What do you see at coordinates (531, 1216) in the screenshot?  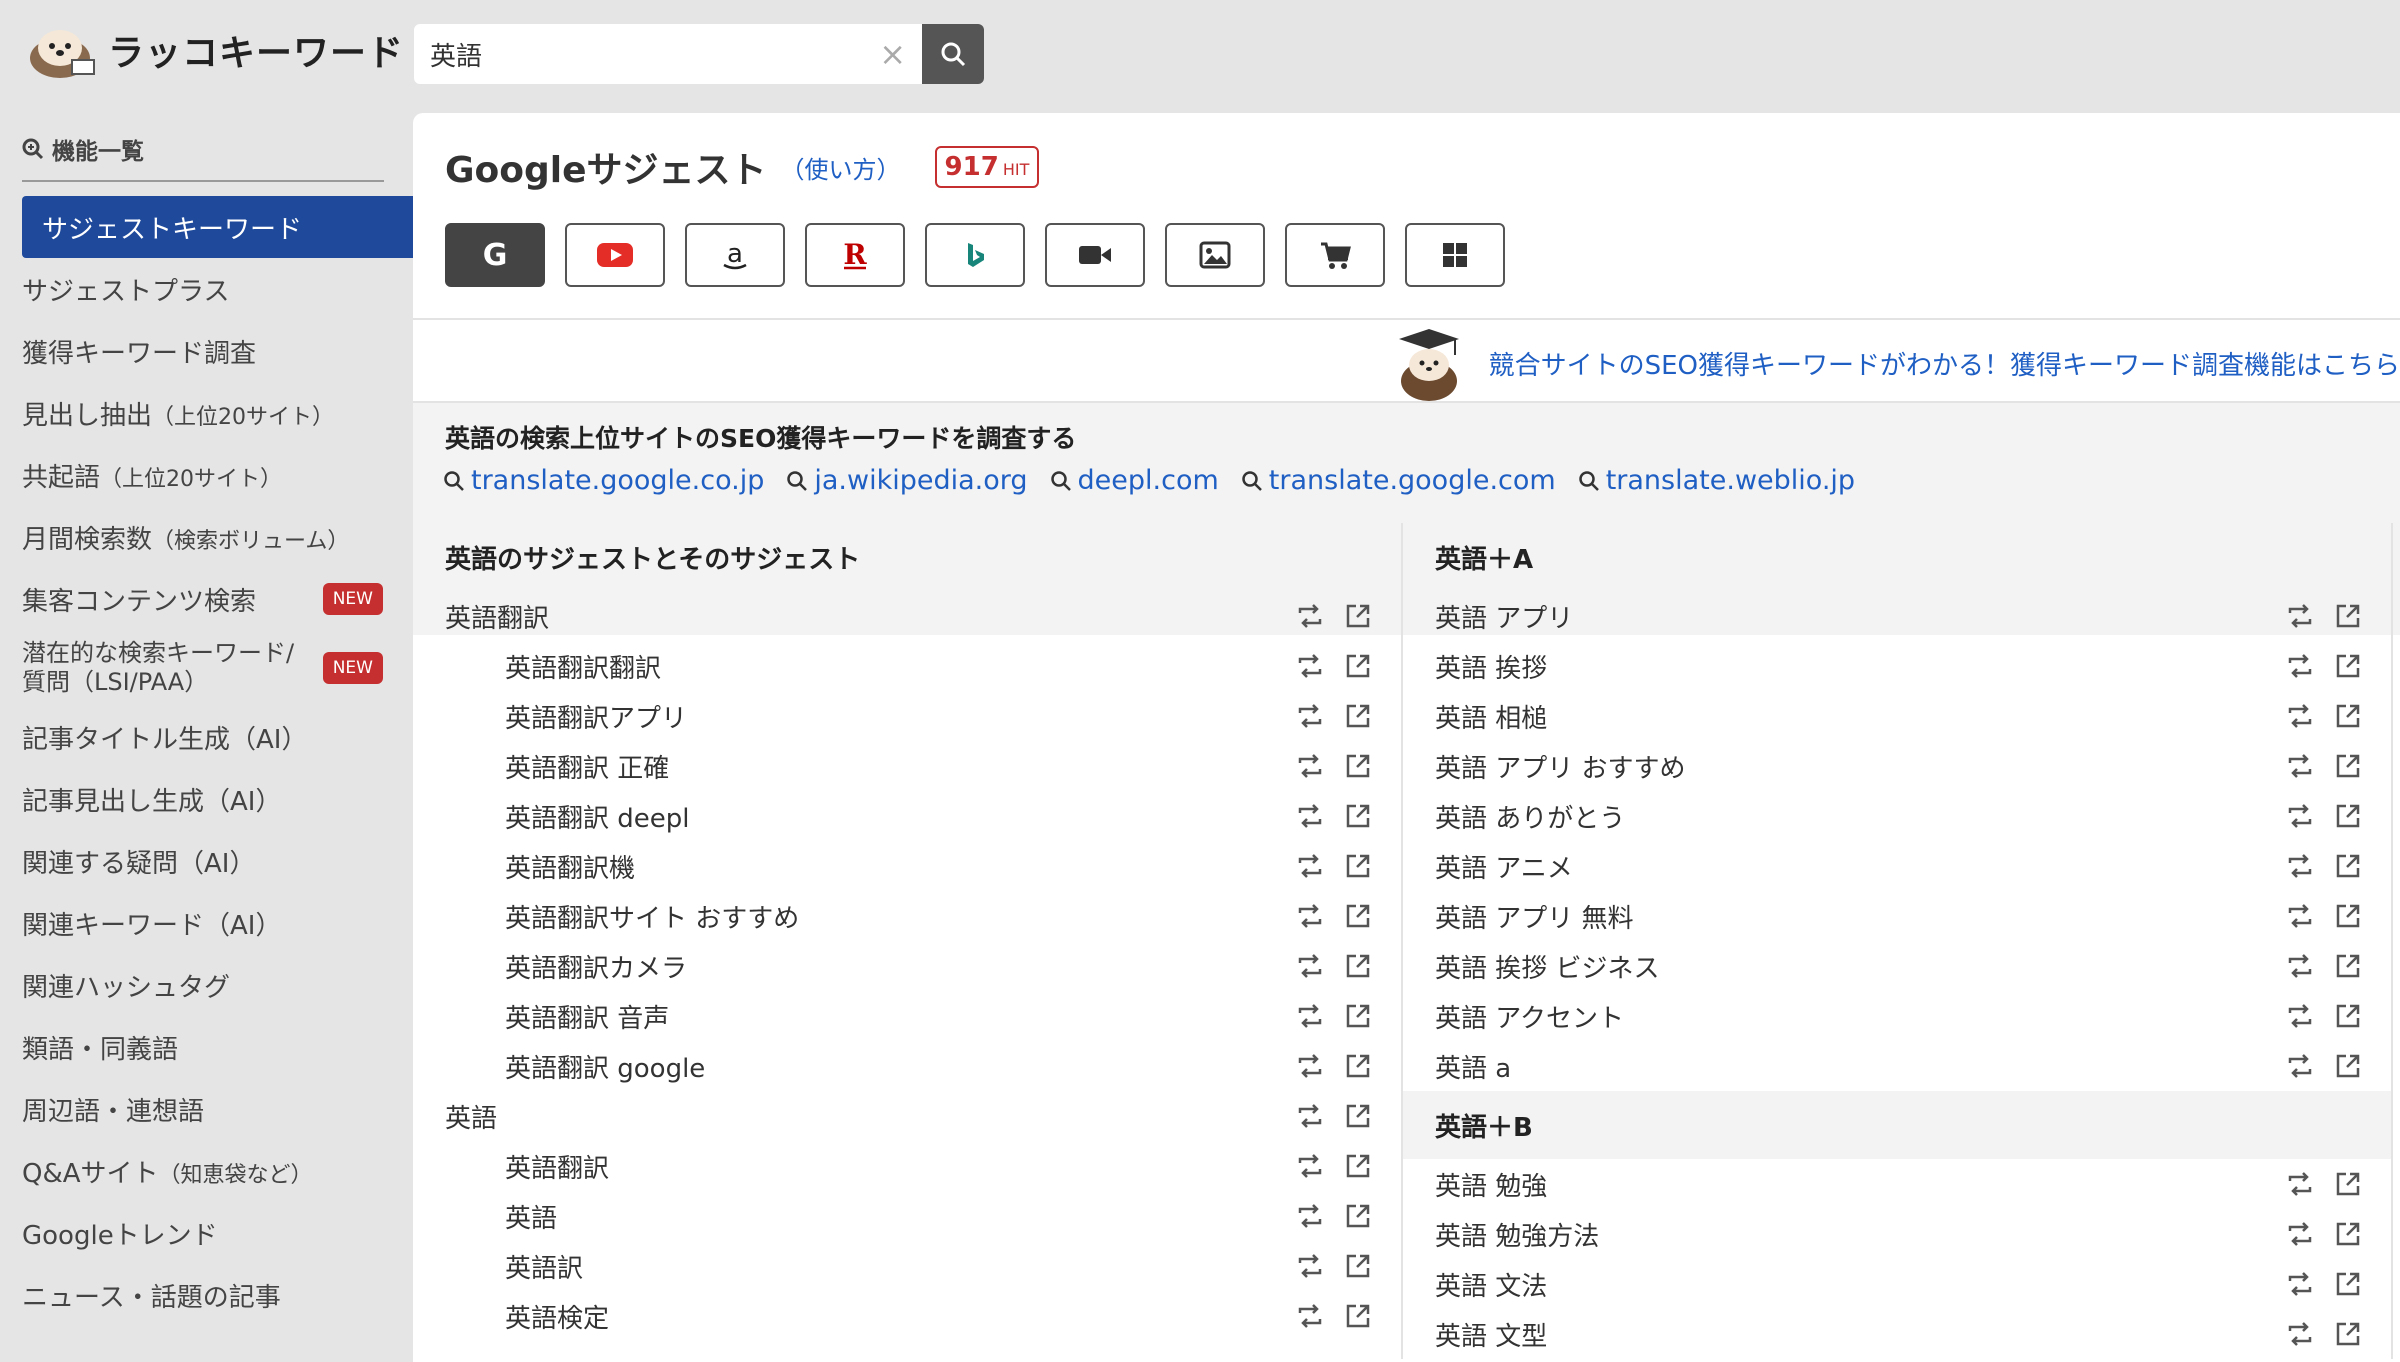 I see `keyword-text: 英語` at bounding box center [531, 1216].